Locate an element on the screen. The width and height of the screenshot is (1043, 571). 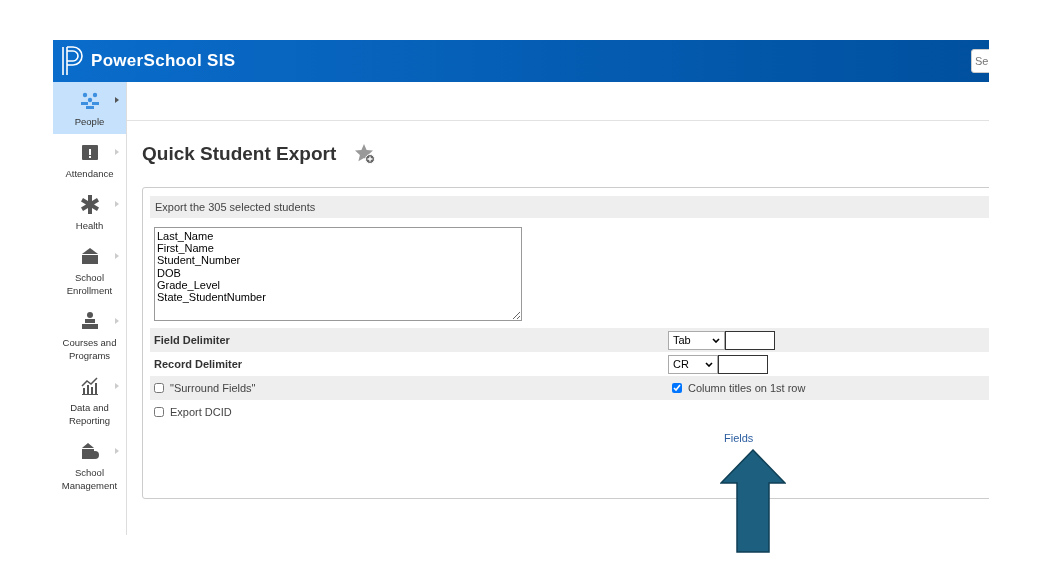
page-title: Quick Student Export is located at coordinates (239, 154).